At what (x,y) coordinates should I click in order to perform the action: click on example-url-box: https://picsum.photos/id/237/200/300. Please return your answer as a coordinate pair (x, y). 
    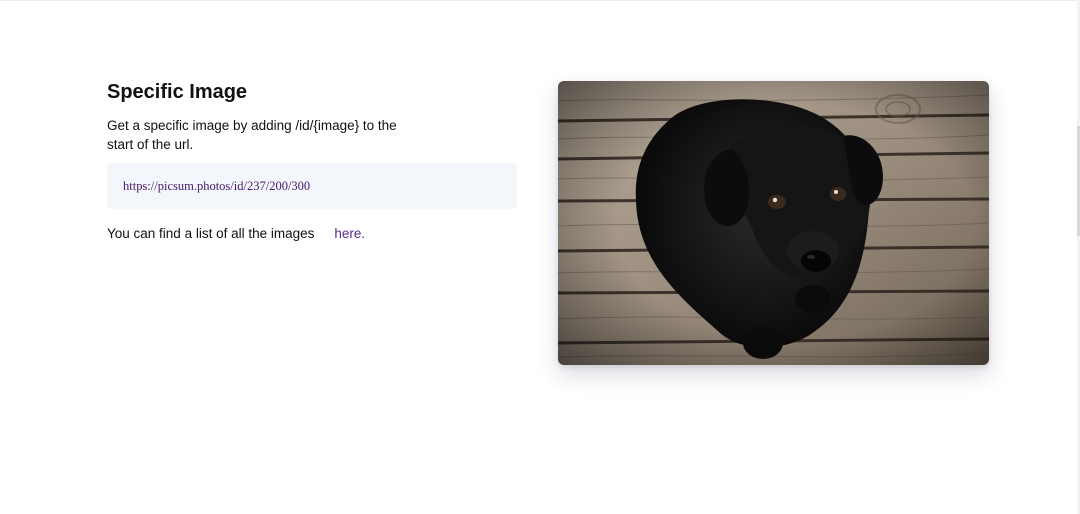
    Looking at the image, I should click on (312, 186).